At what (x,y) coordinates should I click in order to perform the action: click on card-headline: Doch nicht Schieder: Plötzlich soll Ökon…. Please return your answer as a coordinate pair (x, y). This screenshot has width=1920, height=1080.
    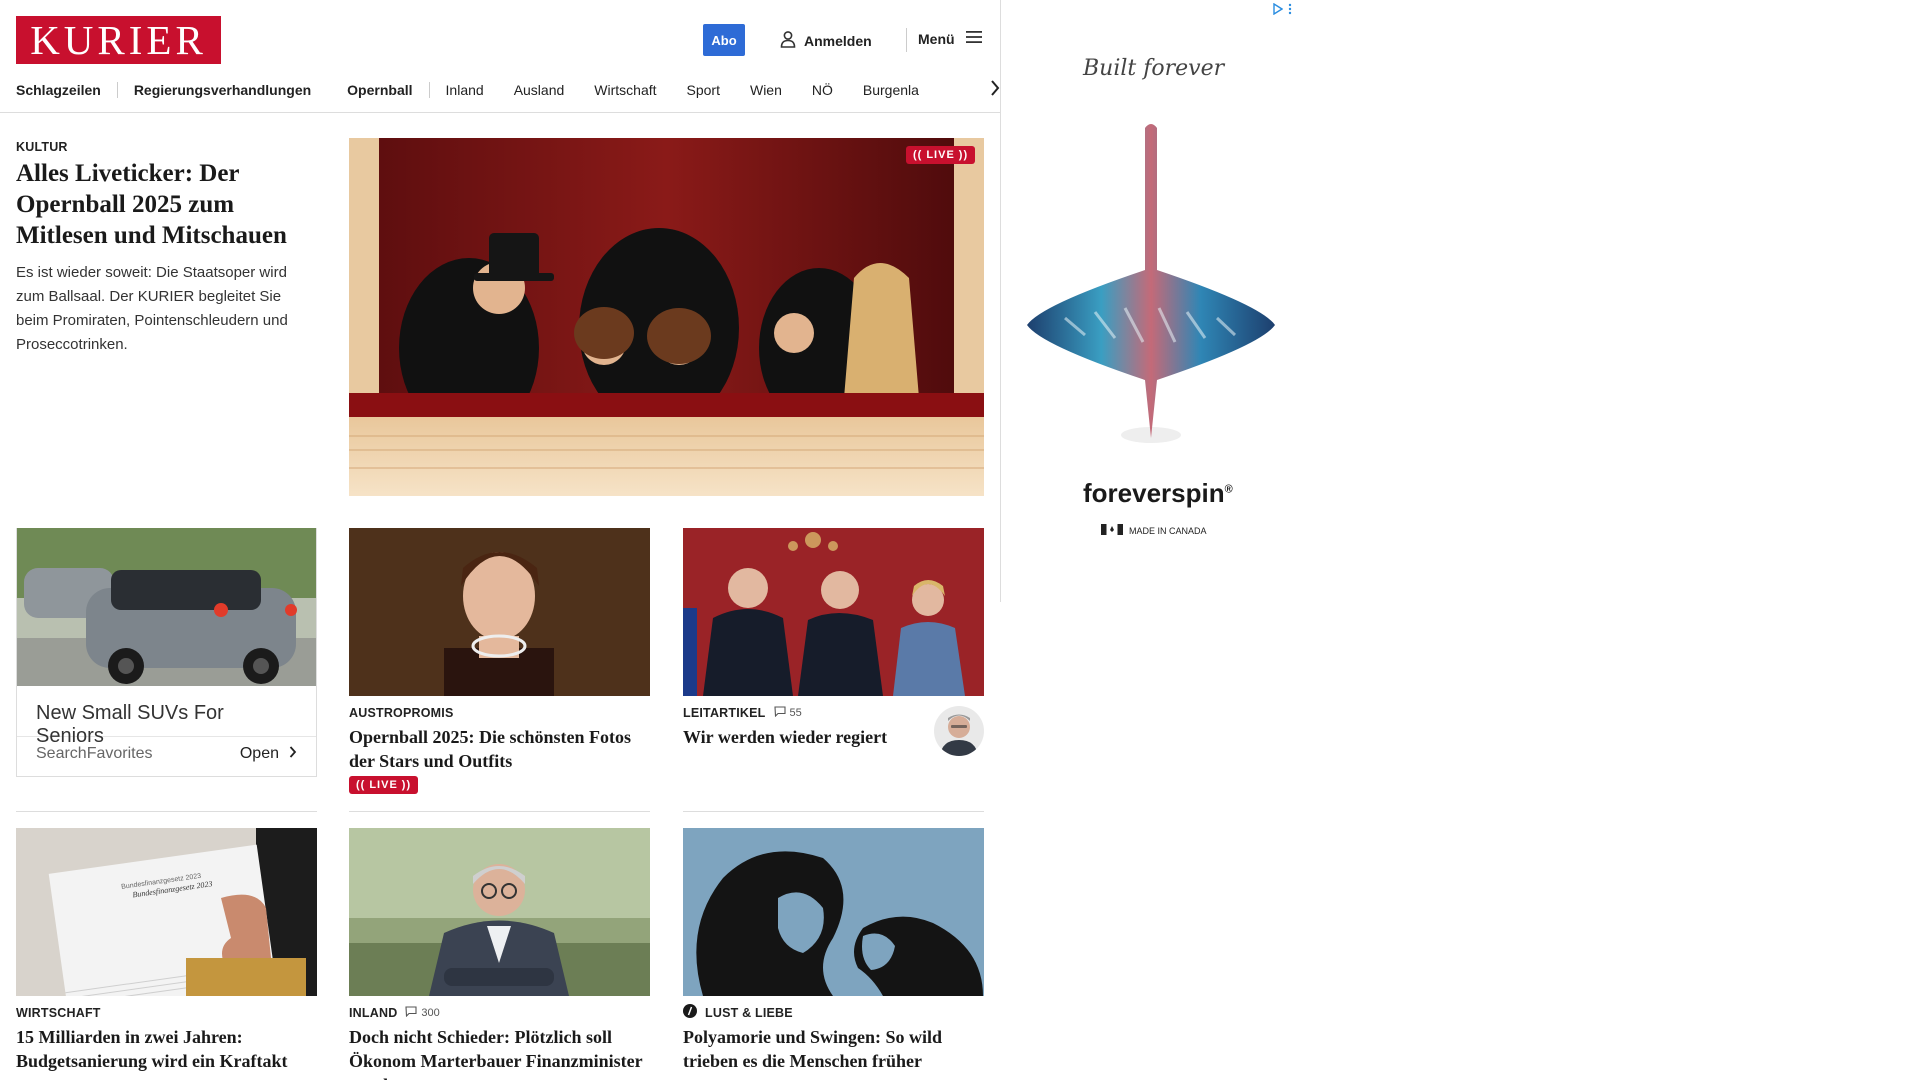
    Looking at the image, I should click on (499, 1052).